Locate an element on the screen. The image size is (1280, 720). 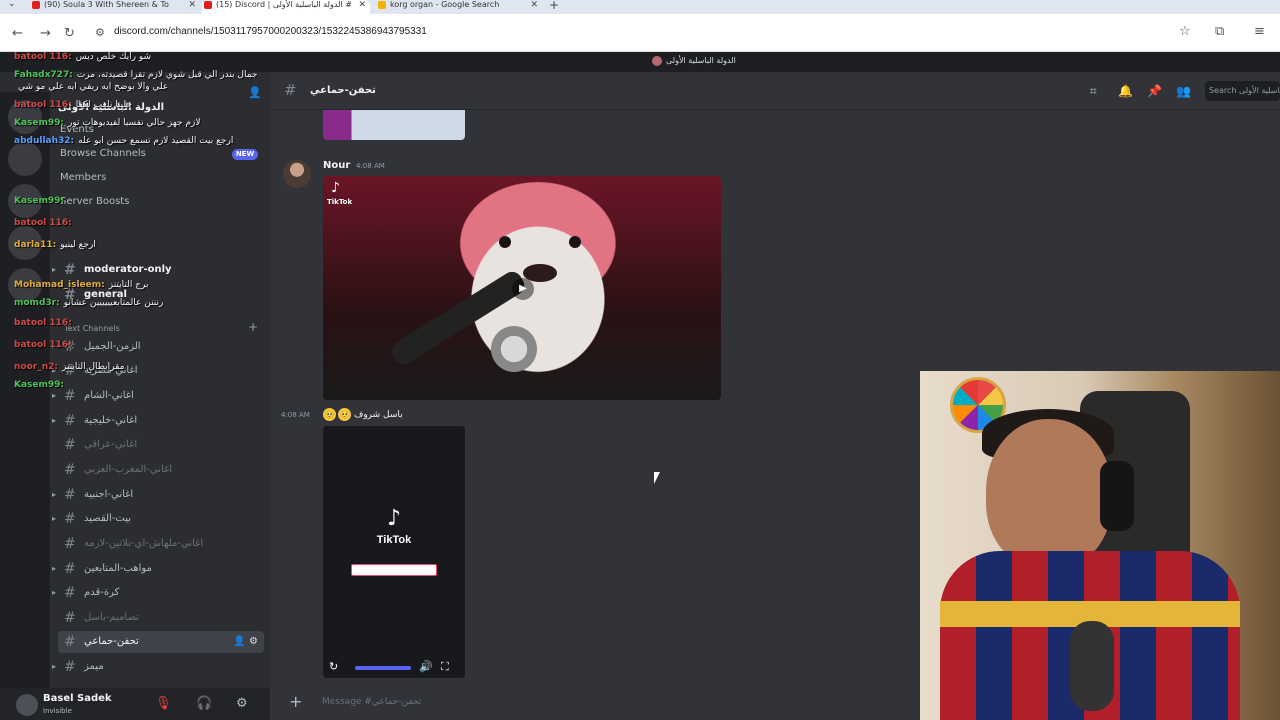
channel-item: # اغاني-عراقي is located at coordinates (161, 445).